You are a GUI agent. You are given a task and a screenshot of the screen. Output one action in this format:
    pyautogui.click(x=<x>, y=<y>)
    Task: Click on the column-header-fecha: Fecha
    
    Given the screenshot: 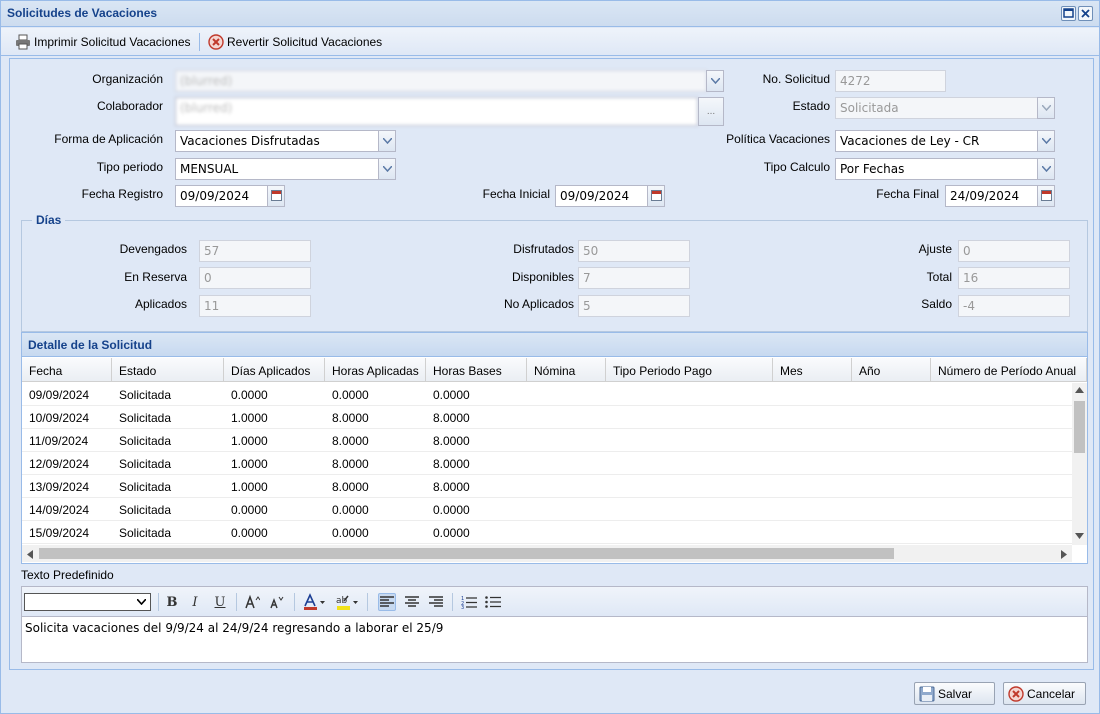 What is the action you would take?
    pyautogui.click(x=67, y=370)
    